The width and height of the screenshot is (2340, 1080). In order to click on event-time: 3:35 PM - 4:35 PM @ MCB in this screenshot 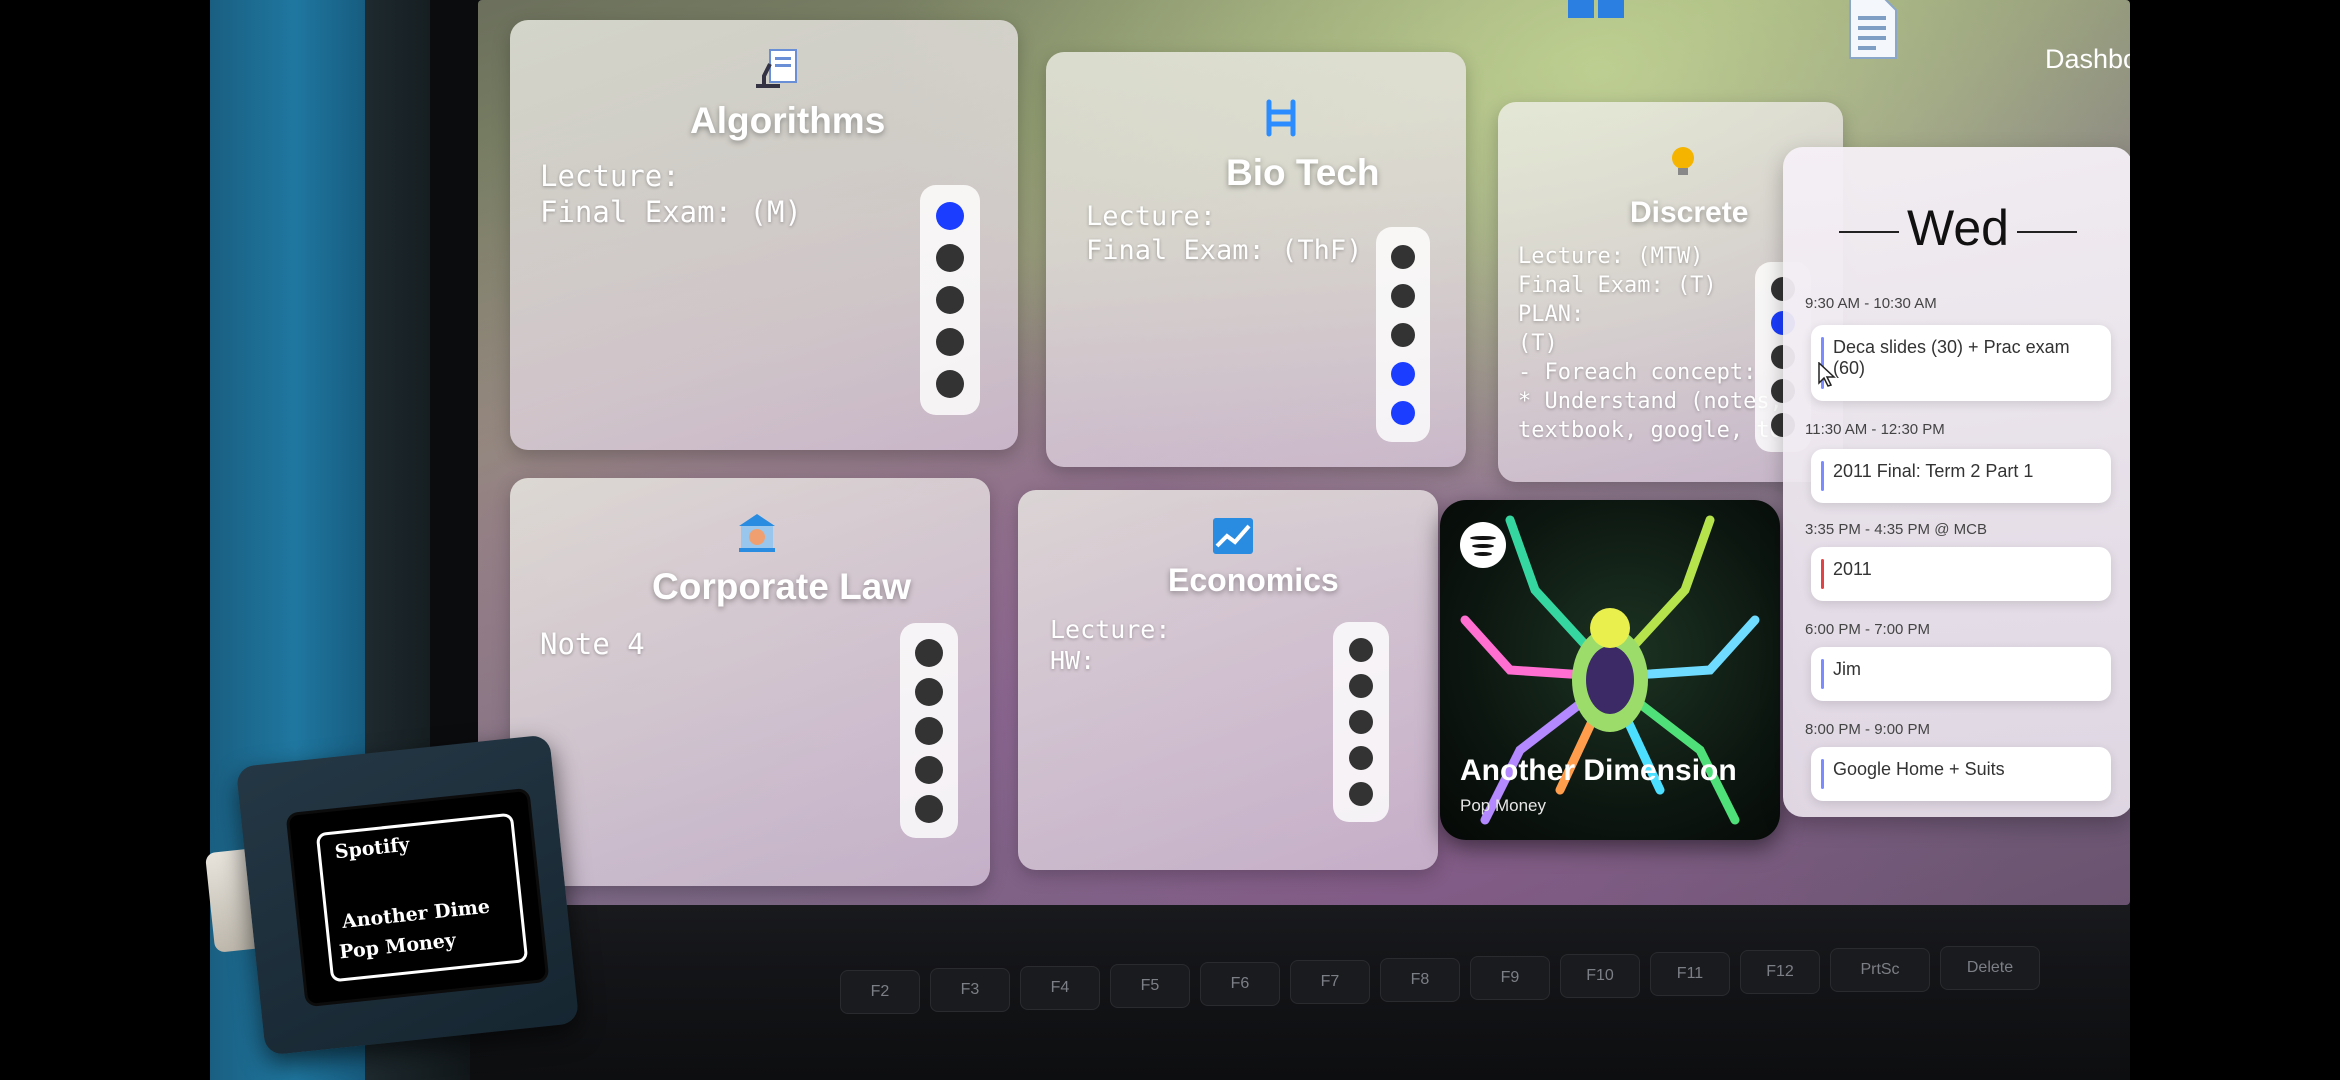, I will do `click(1896, 529)`.